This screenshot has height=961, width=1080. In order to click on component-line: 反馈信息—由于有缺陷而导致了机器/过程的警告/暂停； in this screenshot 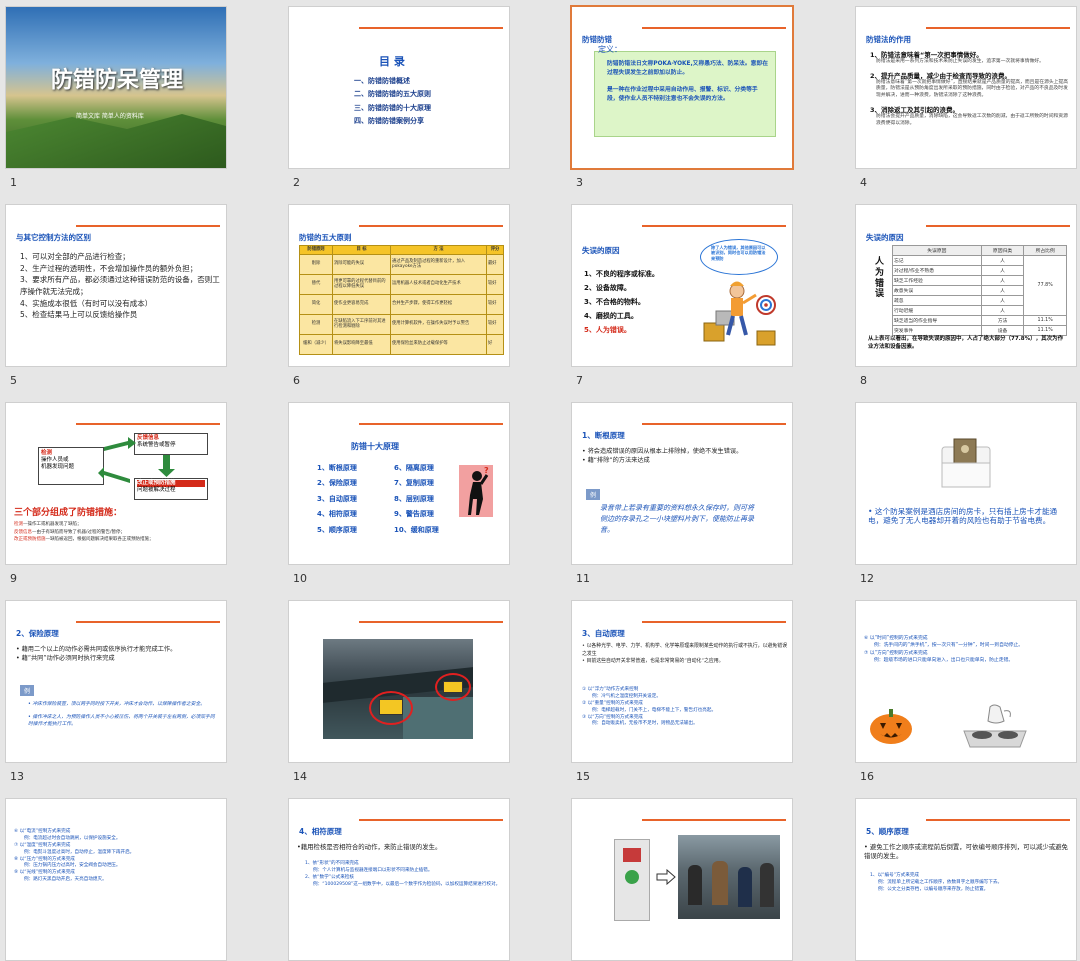, I will do `click(119, 533)`.